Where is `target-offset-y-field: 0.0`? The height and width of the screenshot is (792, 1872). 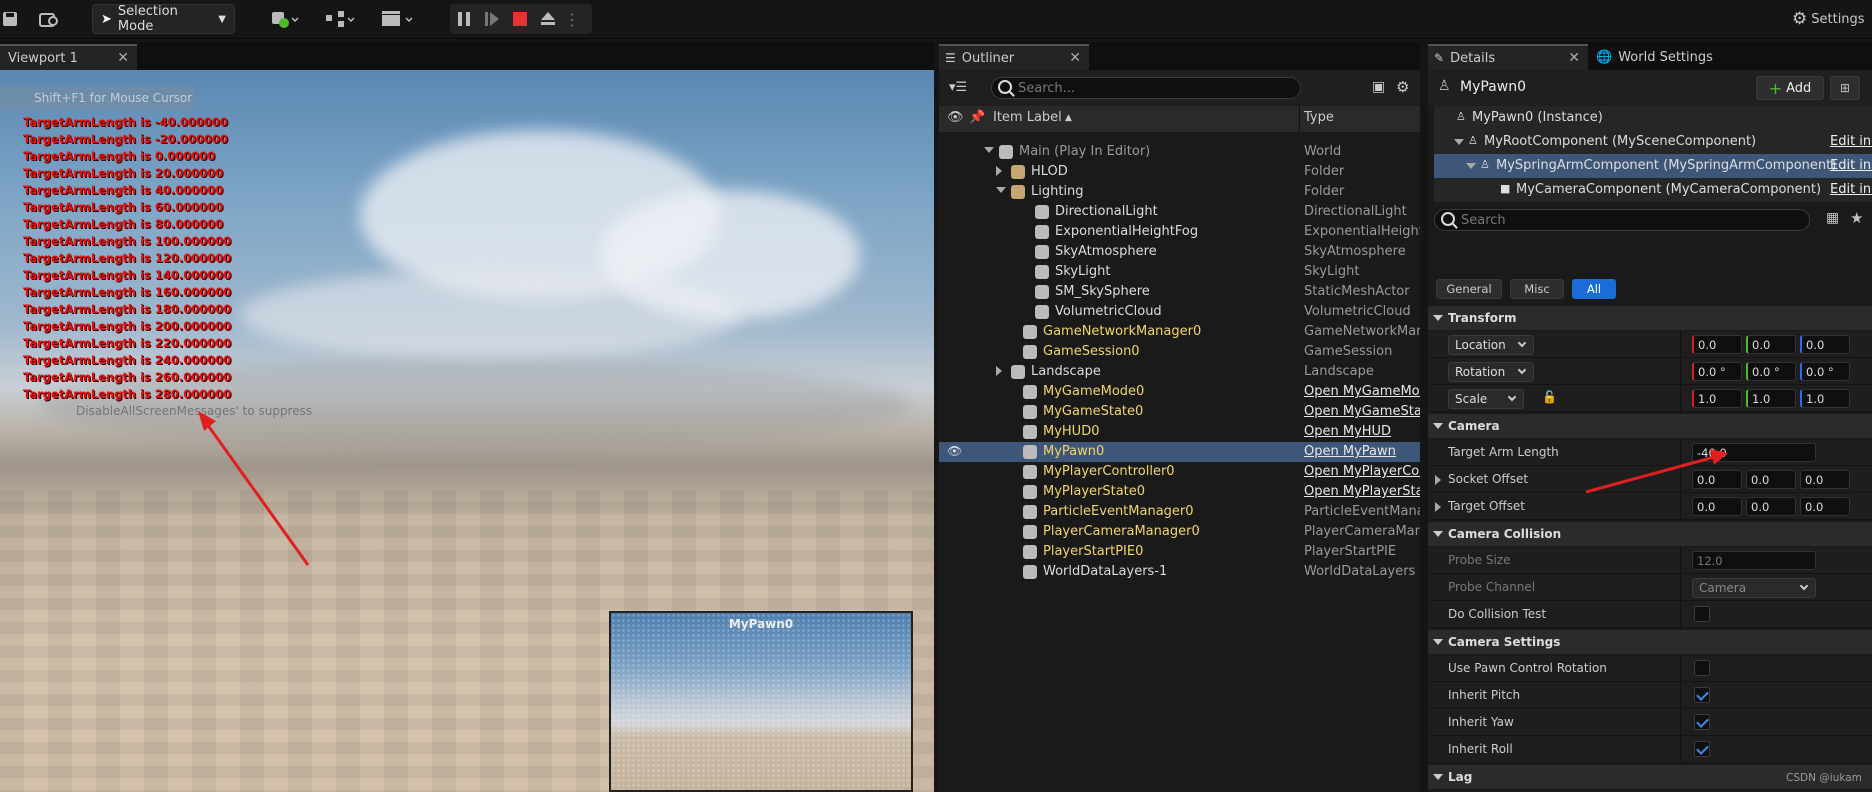 target-offset-y-field: 0.0 is located at coordinates (1771, 506).